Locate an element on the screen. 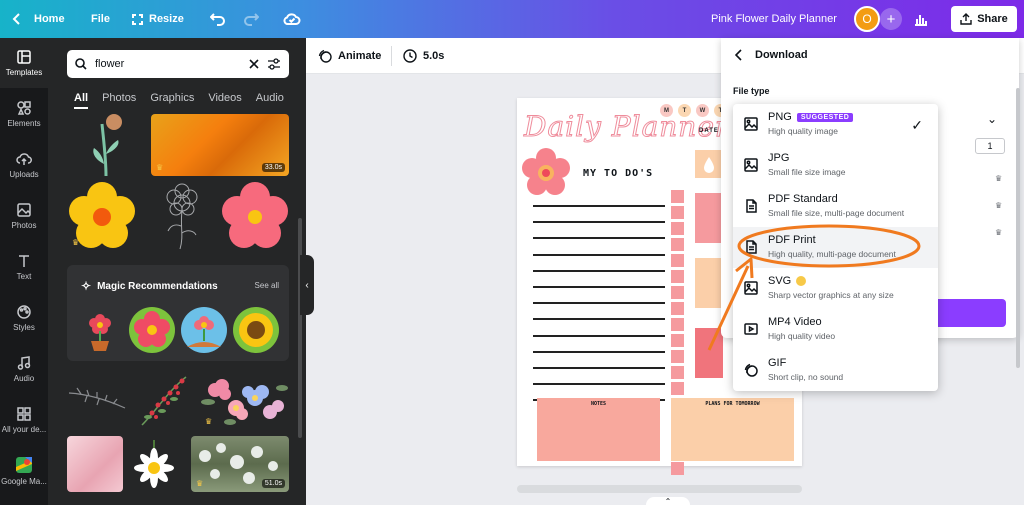 This screenshot has height=505, width=1024. quantity-input: 1 is located at coordinates (990, 146).